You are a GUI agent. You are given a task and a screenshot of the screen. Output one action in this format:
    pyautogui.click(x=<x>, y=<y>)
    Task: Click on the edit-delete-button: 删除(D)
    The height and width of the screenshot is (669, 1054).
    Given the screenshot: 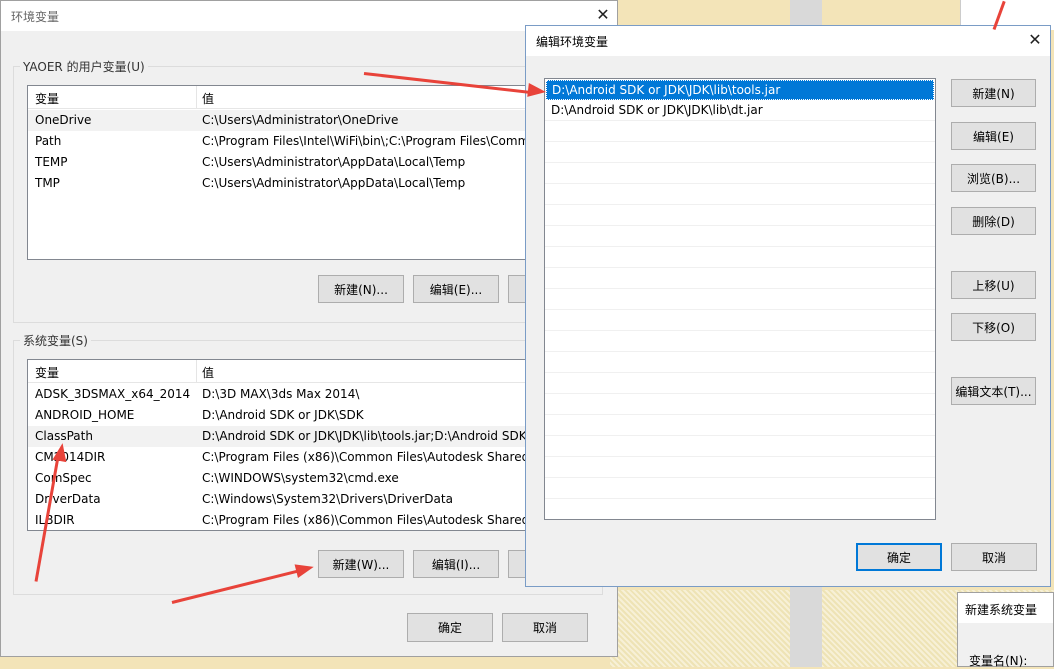 What is the action you would take?
    pyautogui.click(x=993, y=221)
    